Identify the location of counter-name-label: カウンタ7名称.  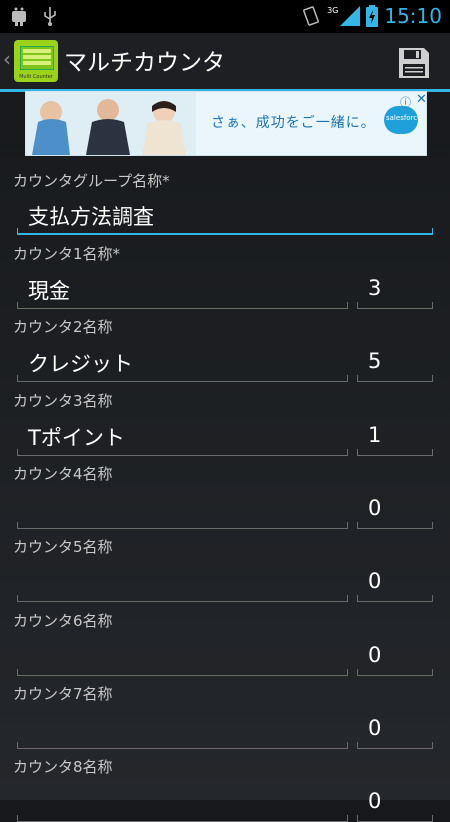
(63, 693).